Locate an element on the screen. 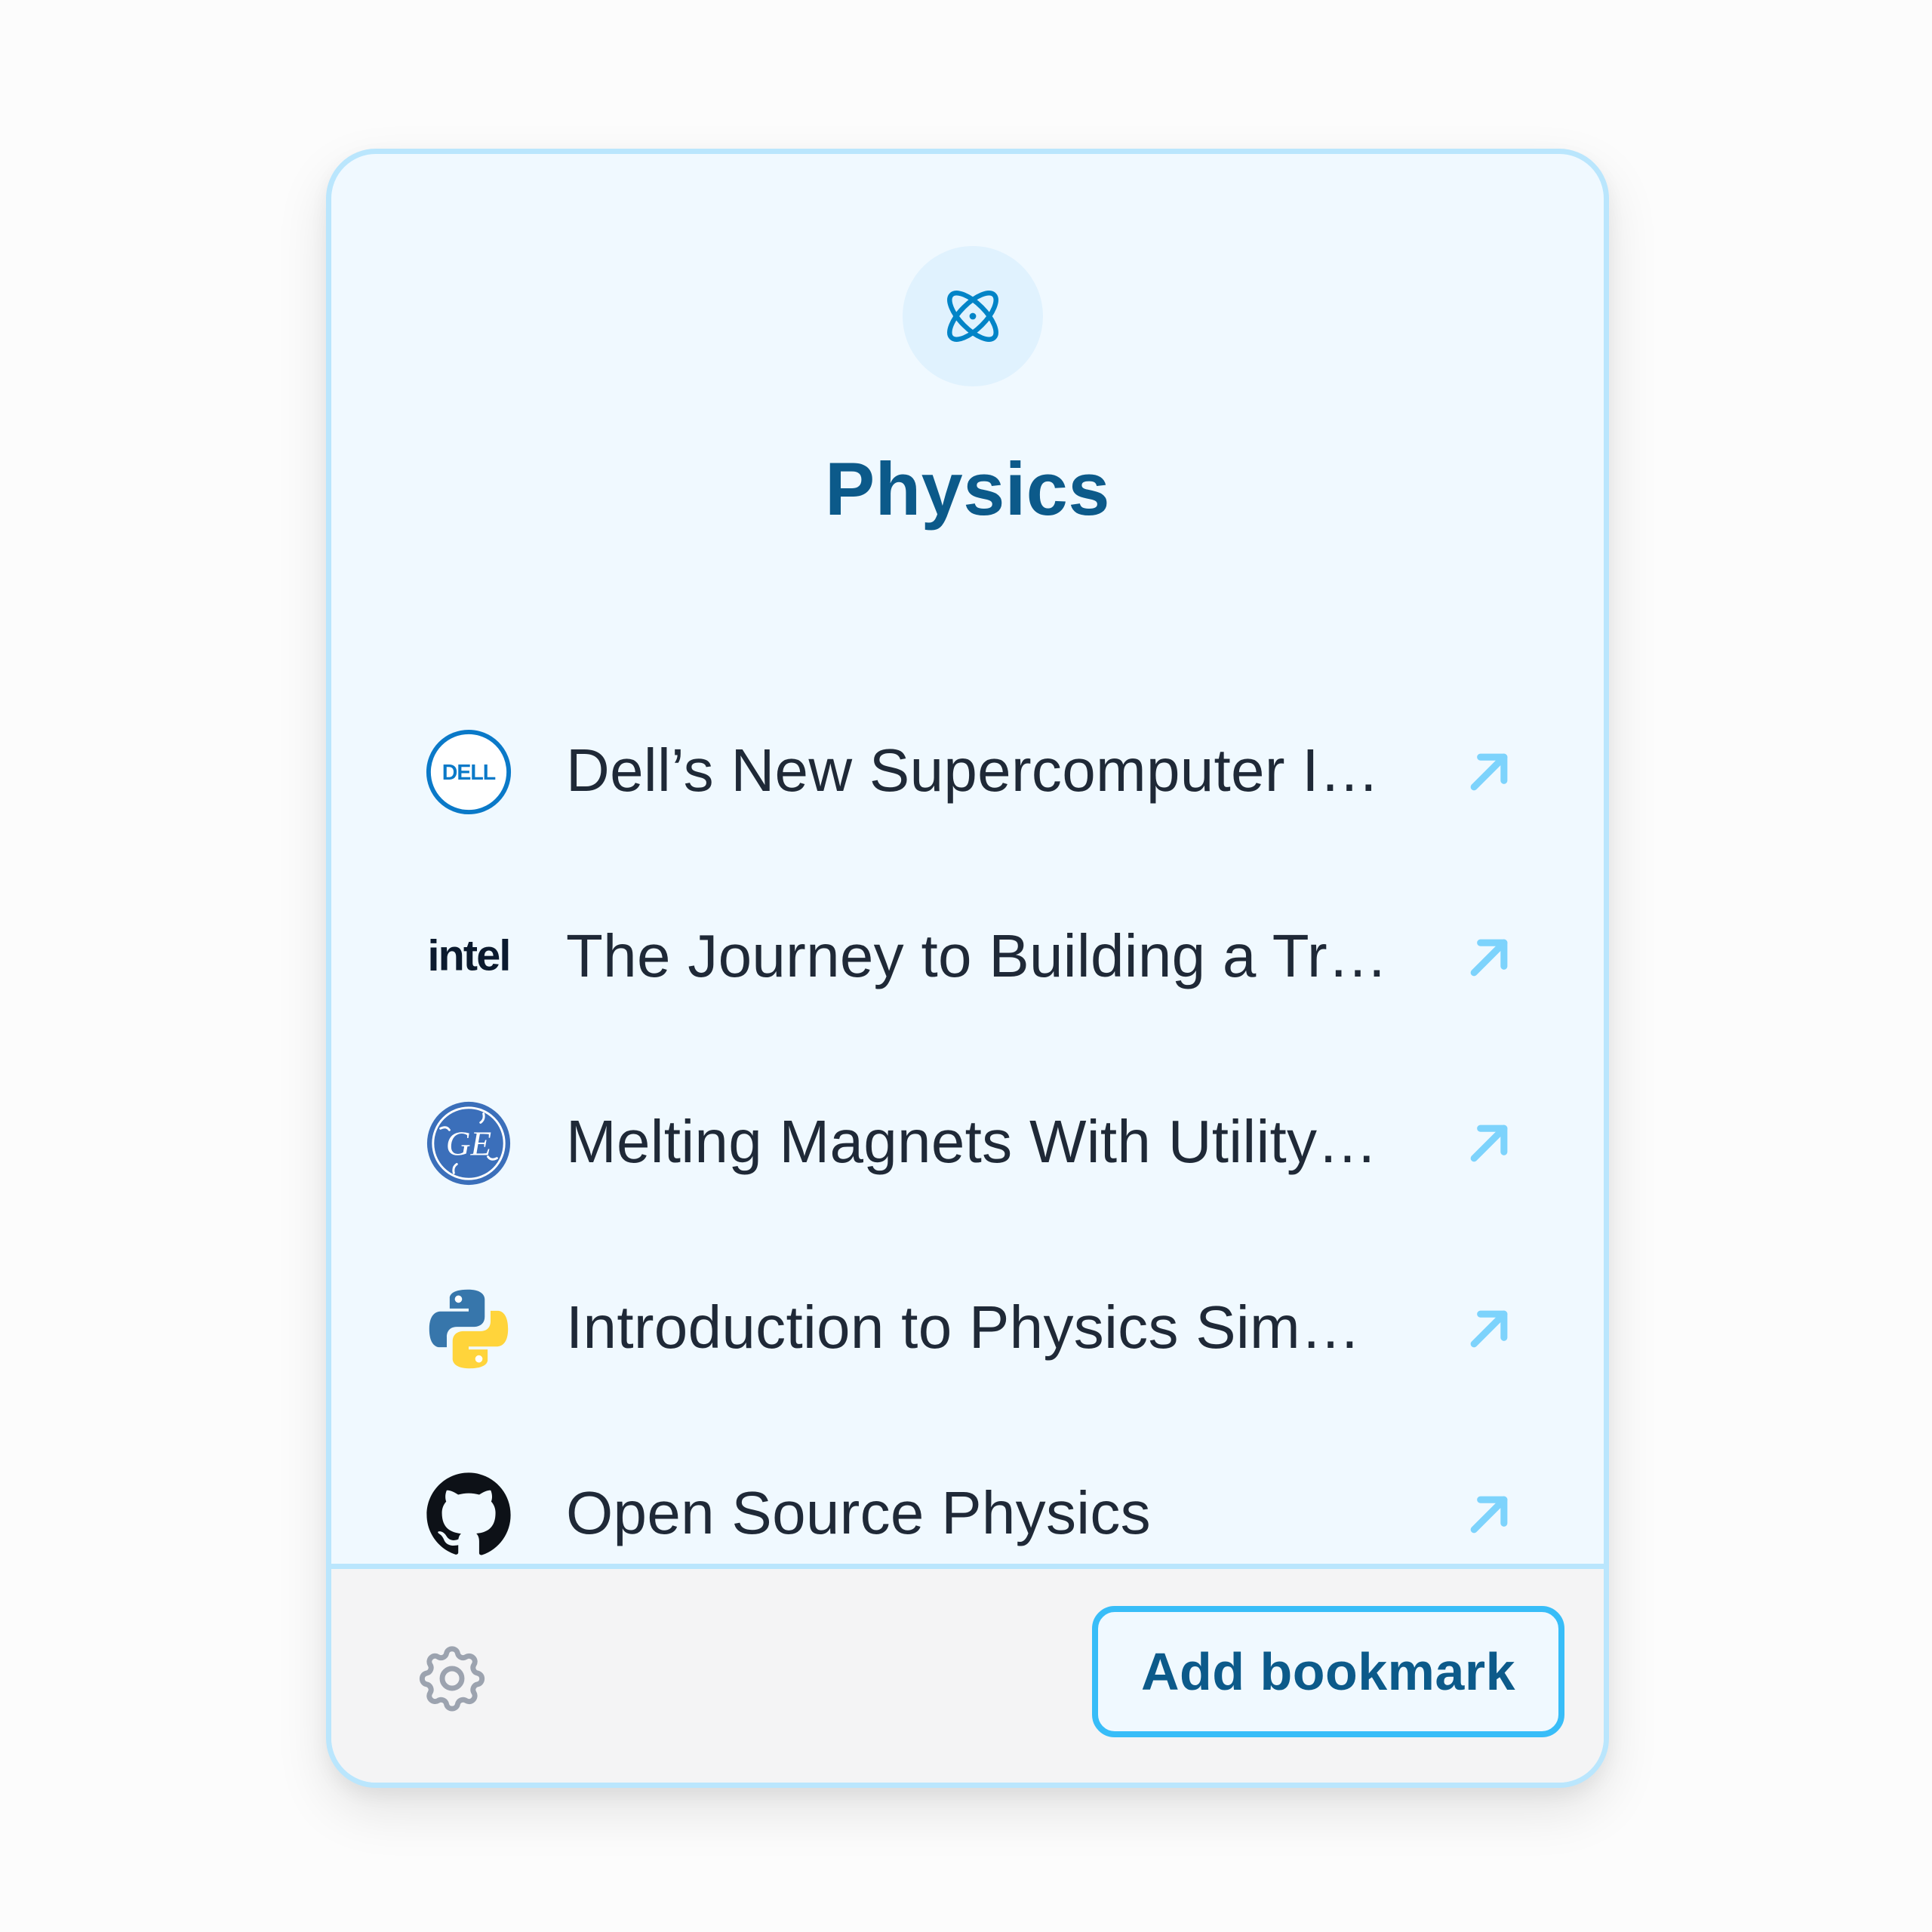 The height and width of the screenshot is (1932, 1932). card-footer: Add bookmark is located at coordinates (967, 1673).